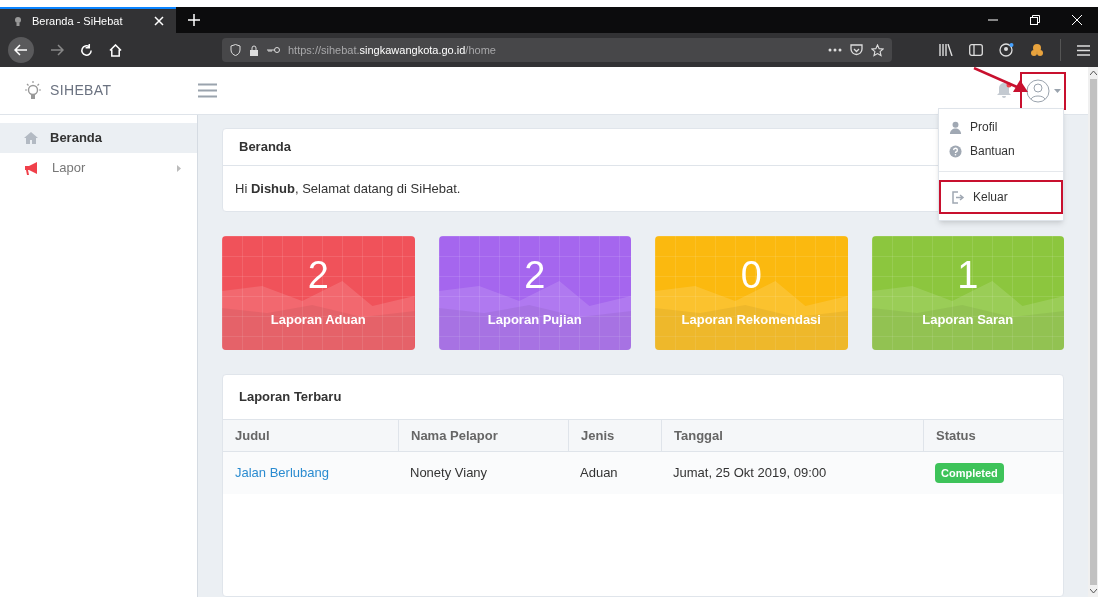 Image resolution: width=1098 pixels, height=597 pixels. What do you see at coordinates (81, 90) in the screenshot?
I see `brand-name: SIHEBAT` at bounding box center [81, 90].